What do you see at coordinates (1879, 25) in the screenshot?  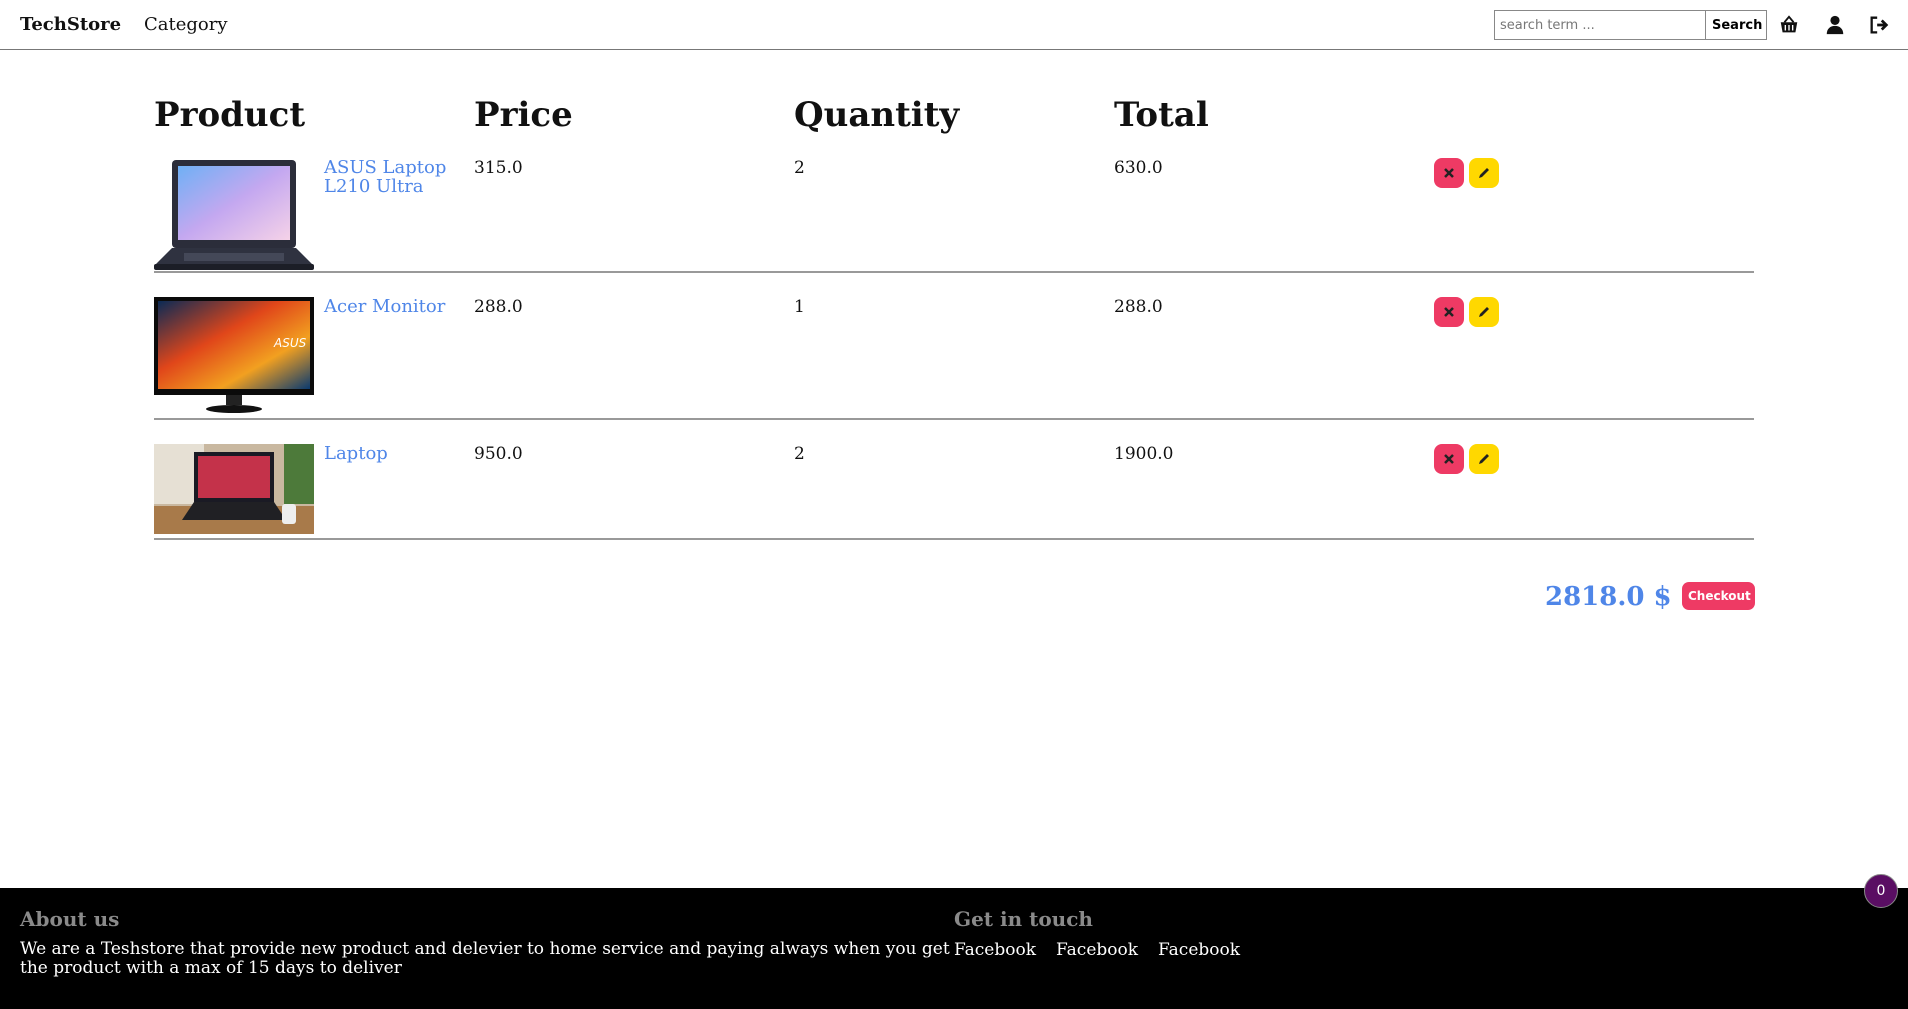 I see `logout-icon` at bounding box center [1879, 25].